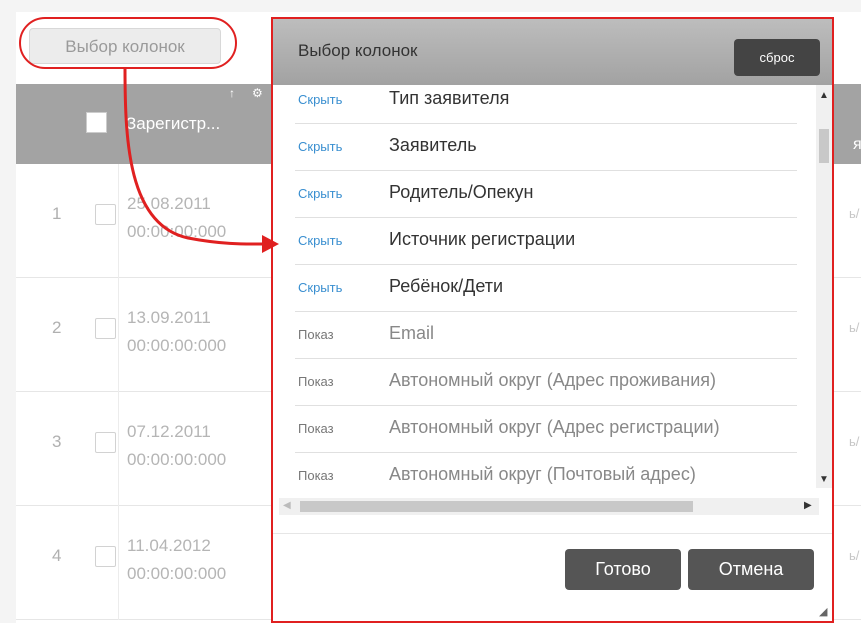  Describe the element at coordinates (553, 380) in the screenshot. I see `column-name: Автономный округ (Адрес проживания)` at that location.